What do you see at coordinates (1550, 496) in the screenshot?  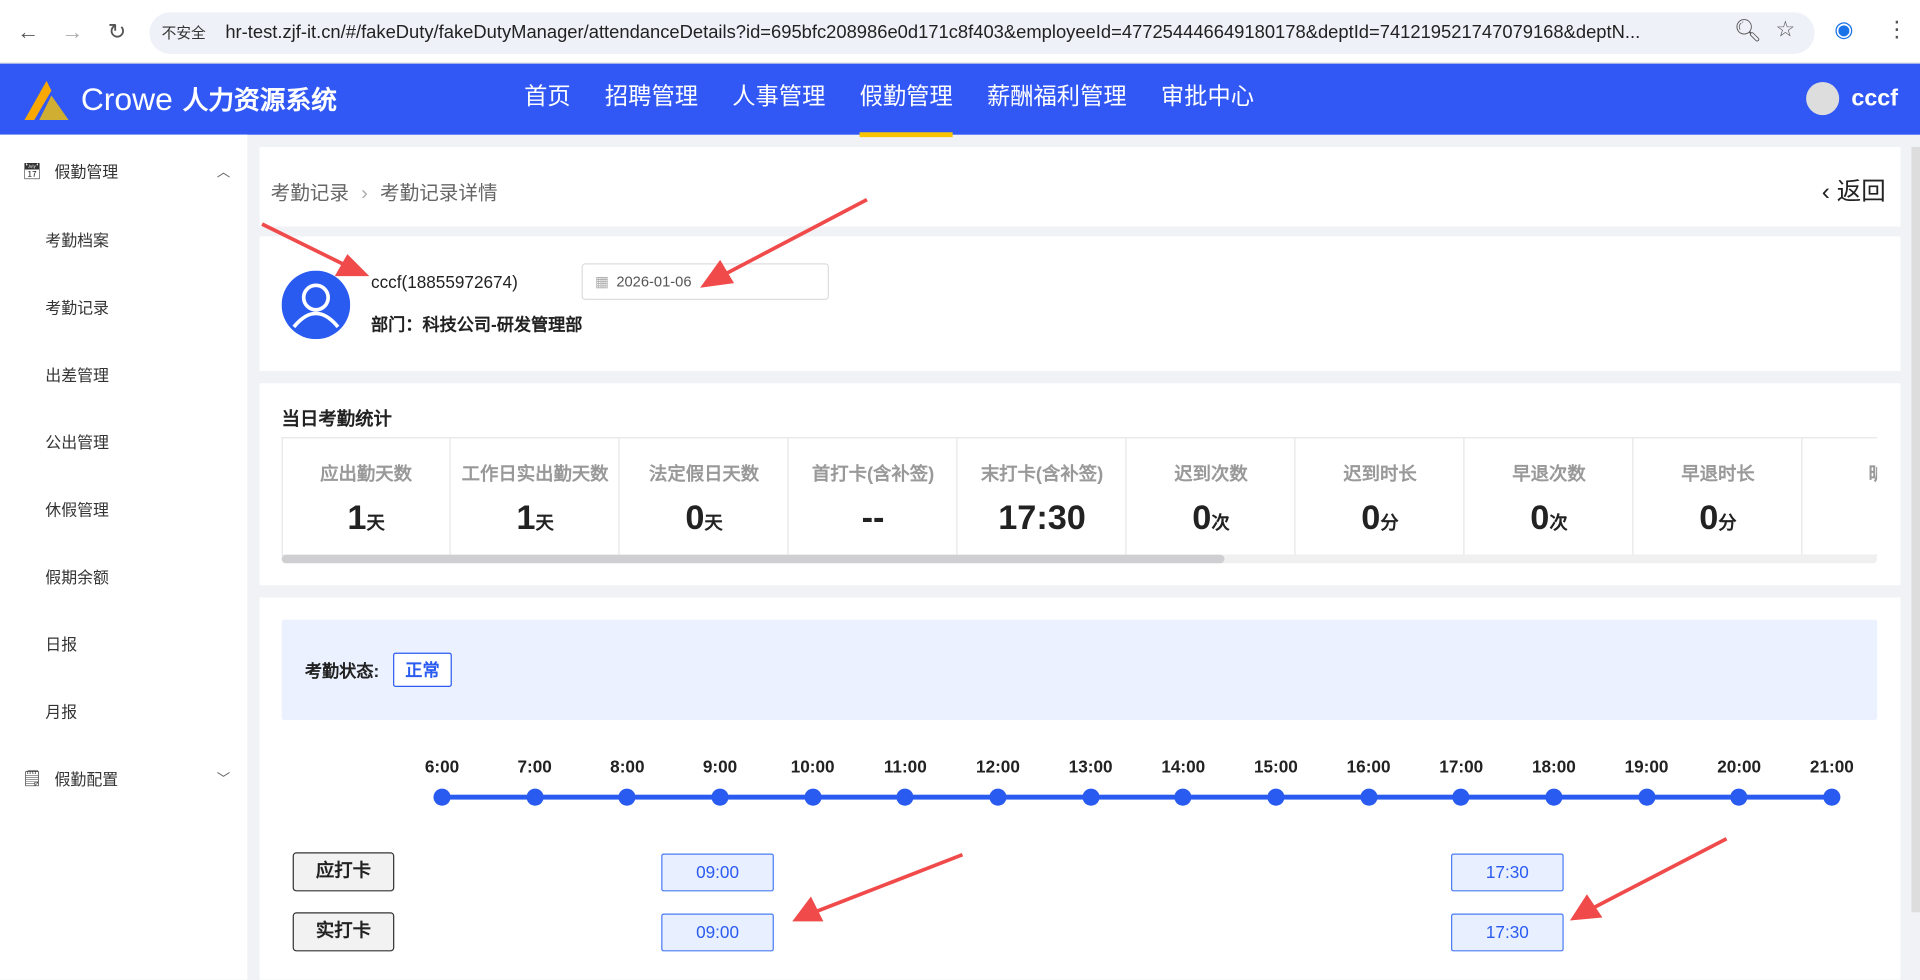 I see `stat-cell: 早退次数 0次` at bounding box center [1550, 496].